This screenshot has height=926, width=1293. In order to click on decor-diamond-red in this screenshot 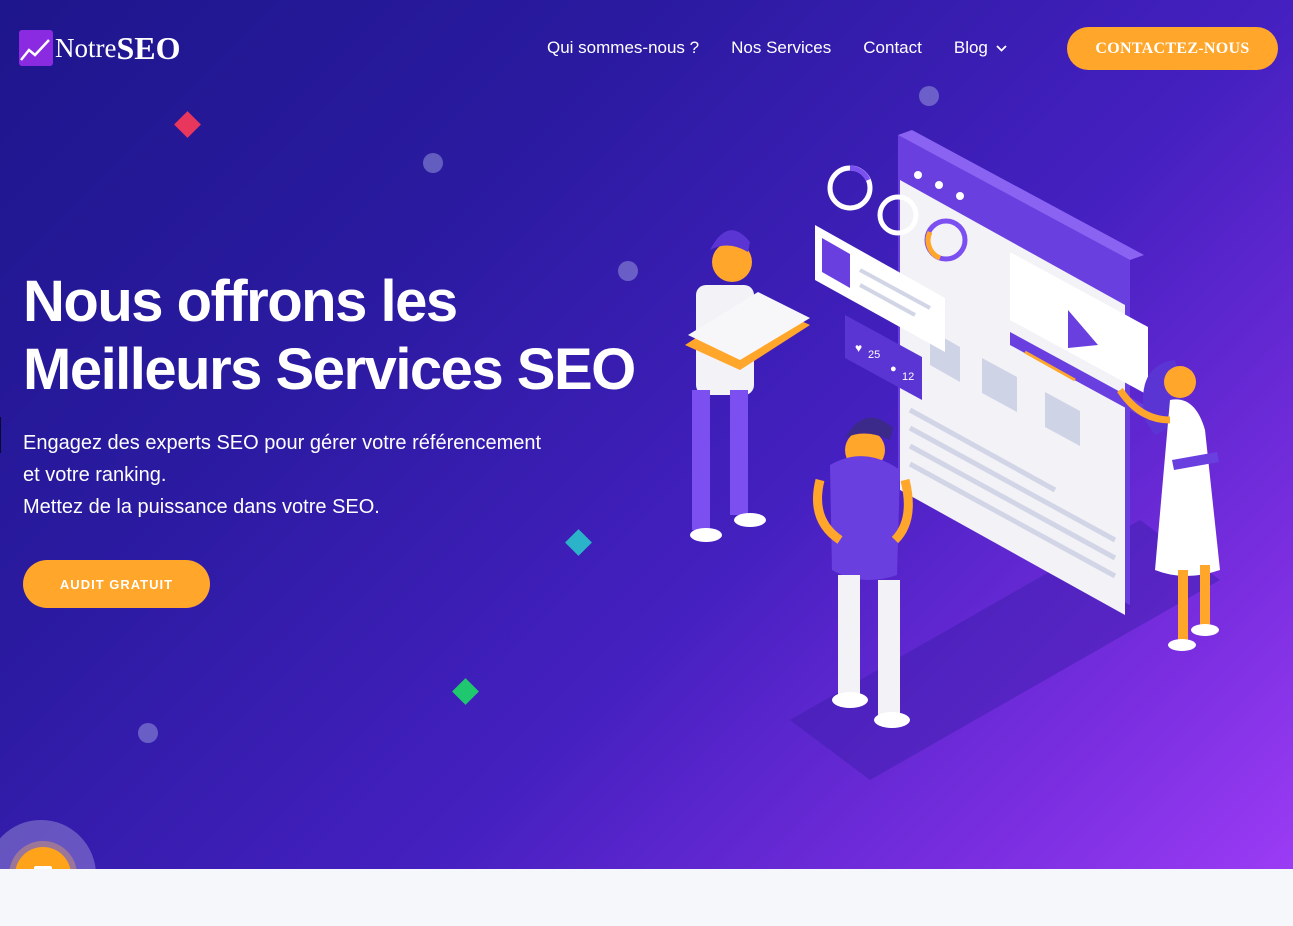, I will do `click(187, 124)`.